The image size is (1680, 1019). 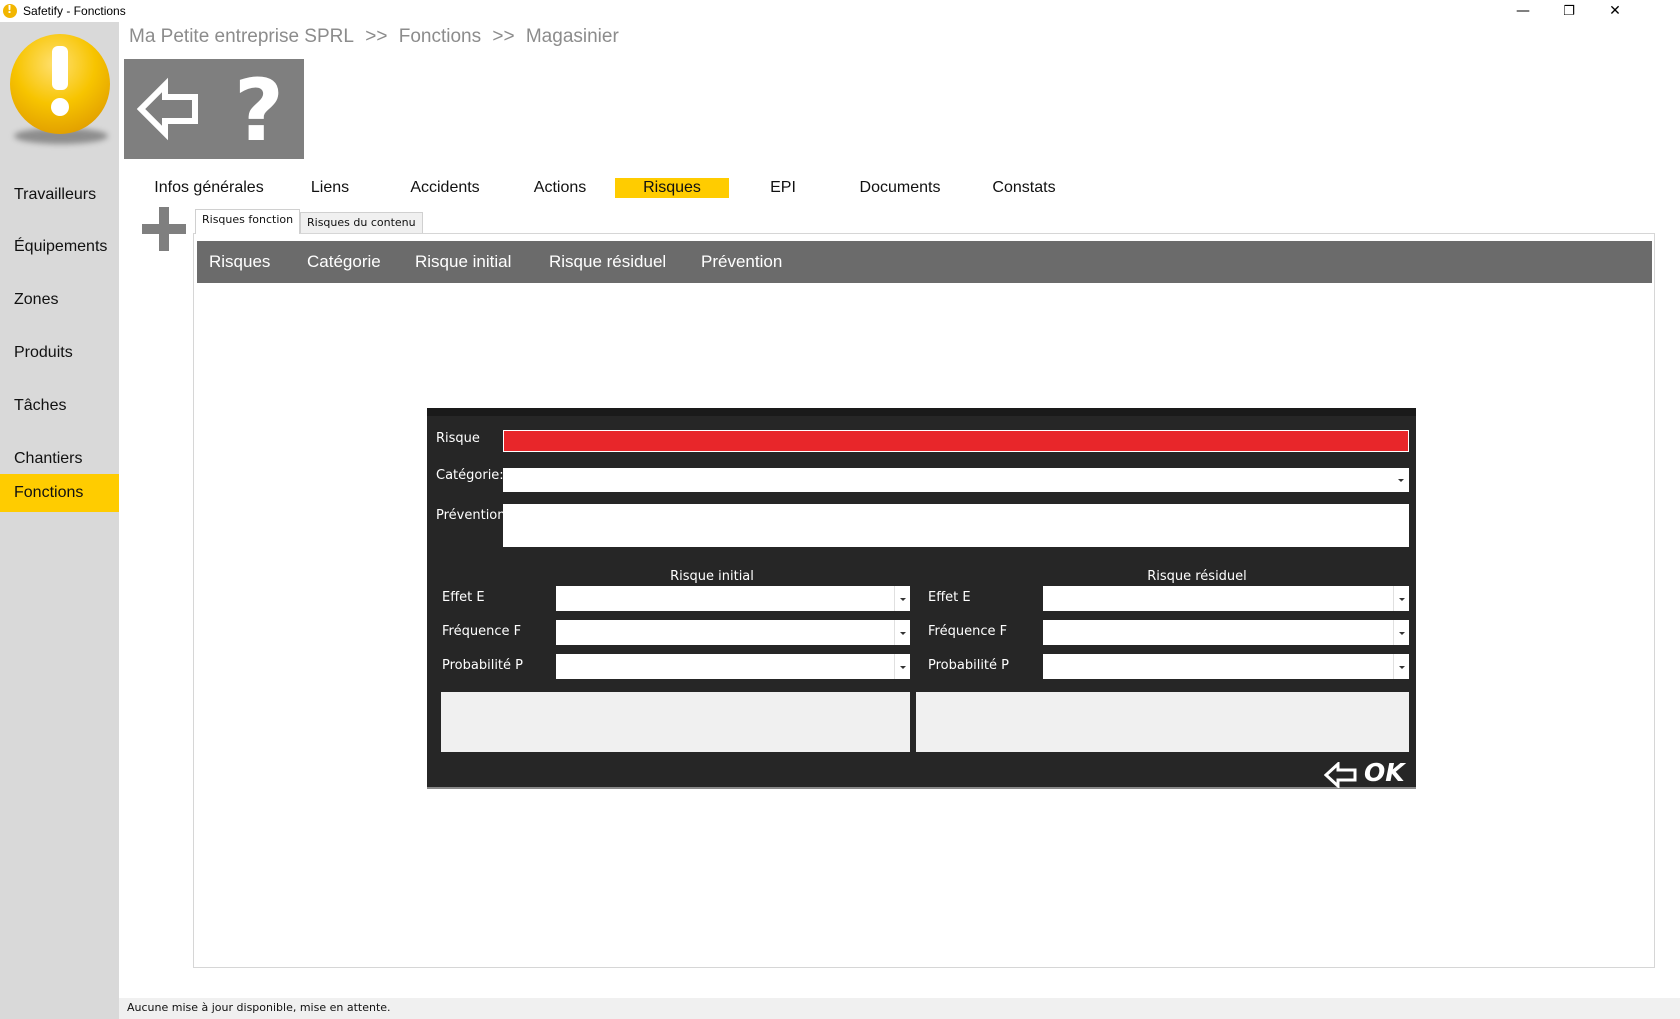 I want to click on frequence-initial-label: Fréquence F, so click(x=482, y=631).